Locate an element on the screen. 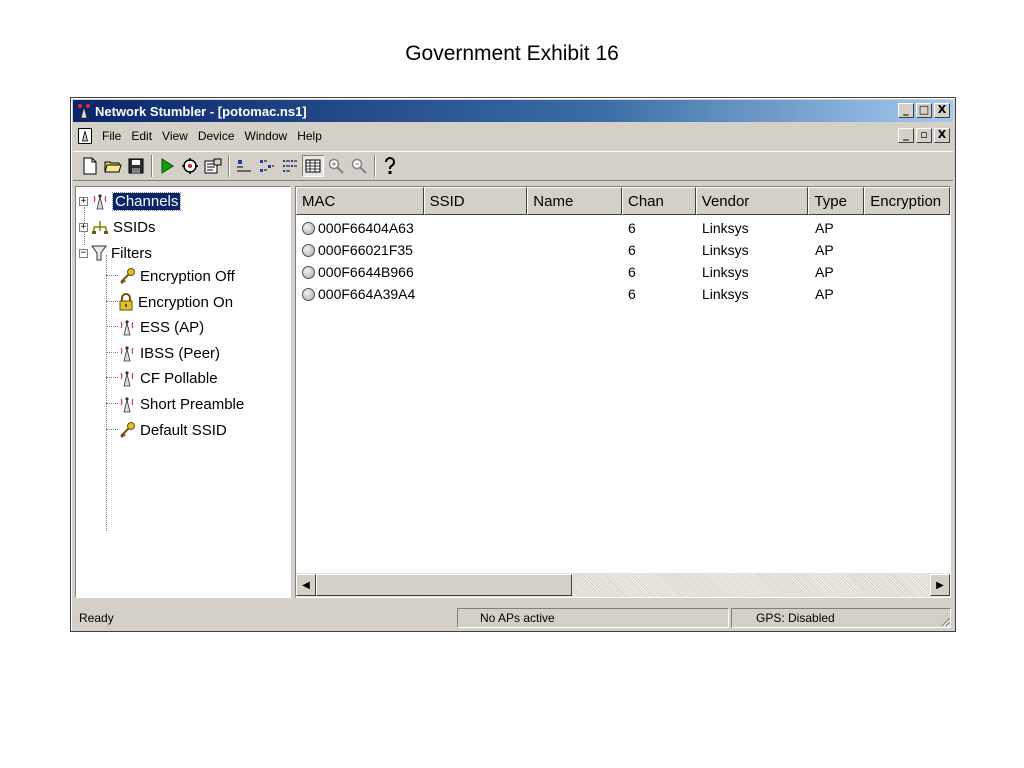 The width and height of the screenshot is (1024, 768). status-bar: Ready No APs active GPS: Disabled is located at coordinates (513, 617).